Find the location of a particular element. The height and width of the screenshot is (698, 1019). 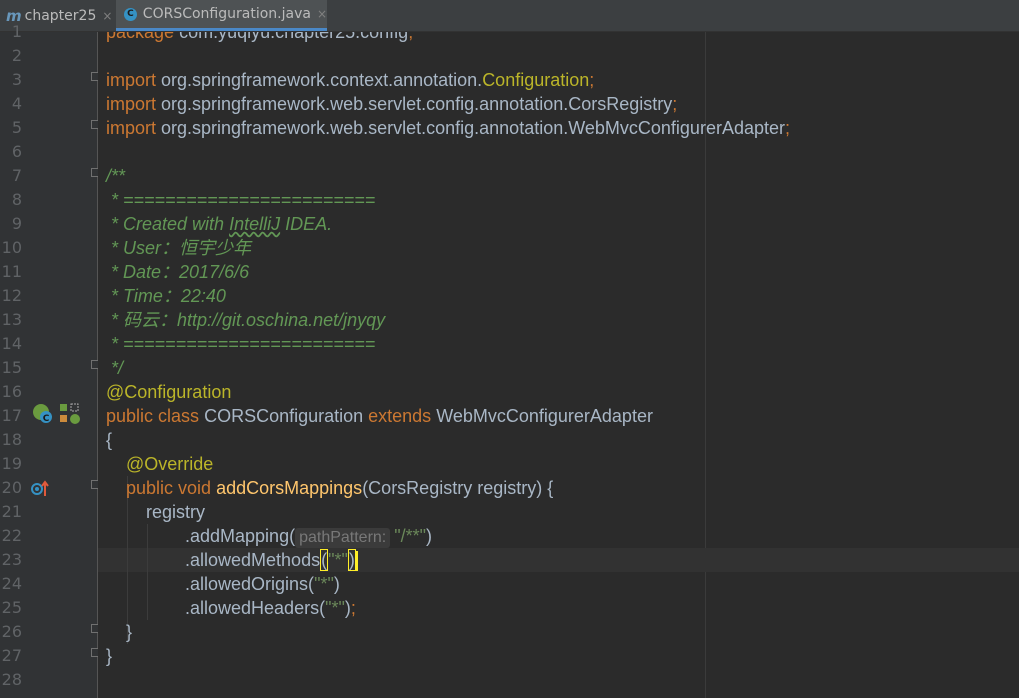

code-line-16: @Configuration is located at coordinates (169, 392).